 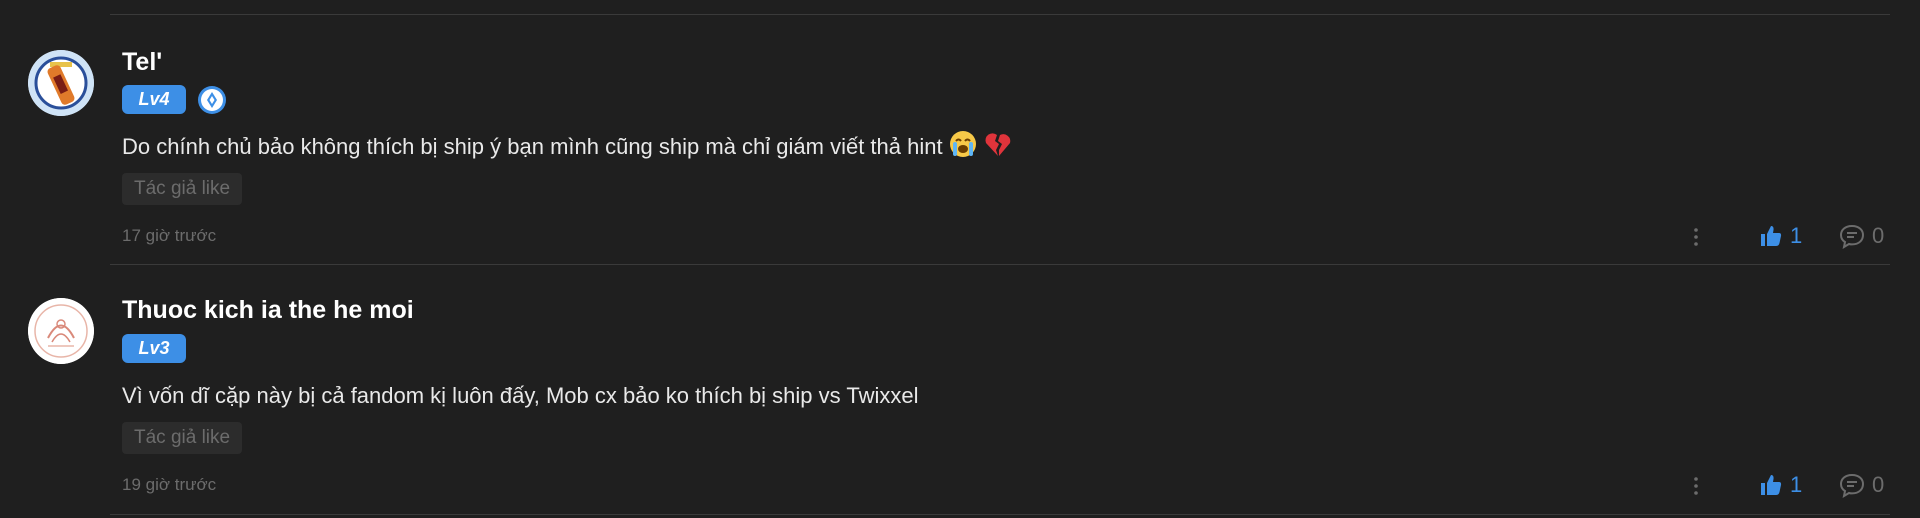 I want to click on top-divider, so click(x=1000, y=14).